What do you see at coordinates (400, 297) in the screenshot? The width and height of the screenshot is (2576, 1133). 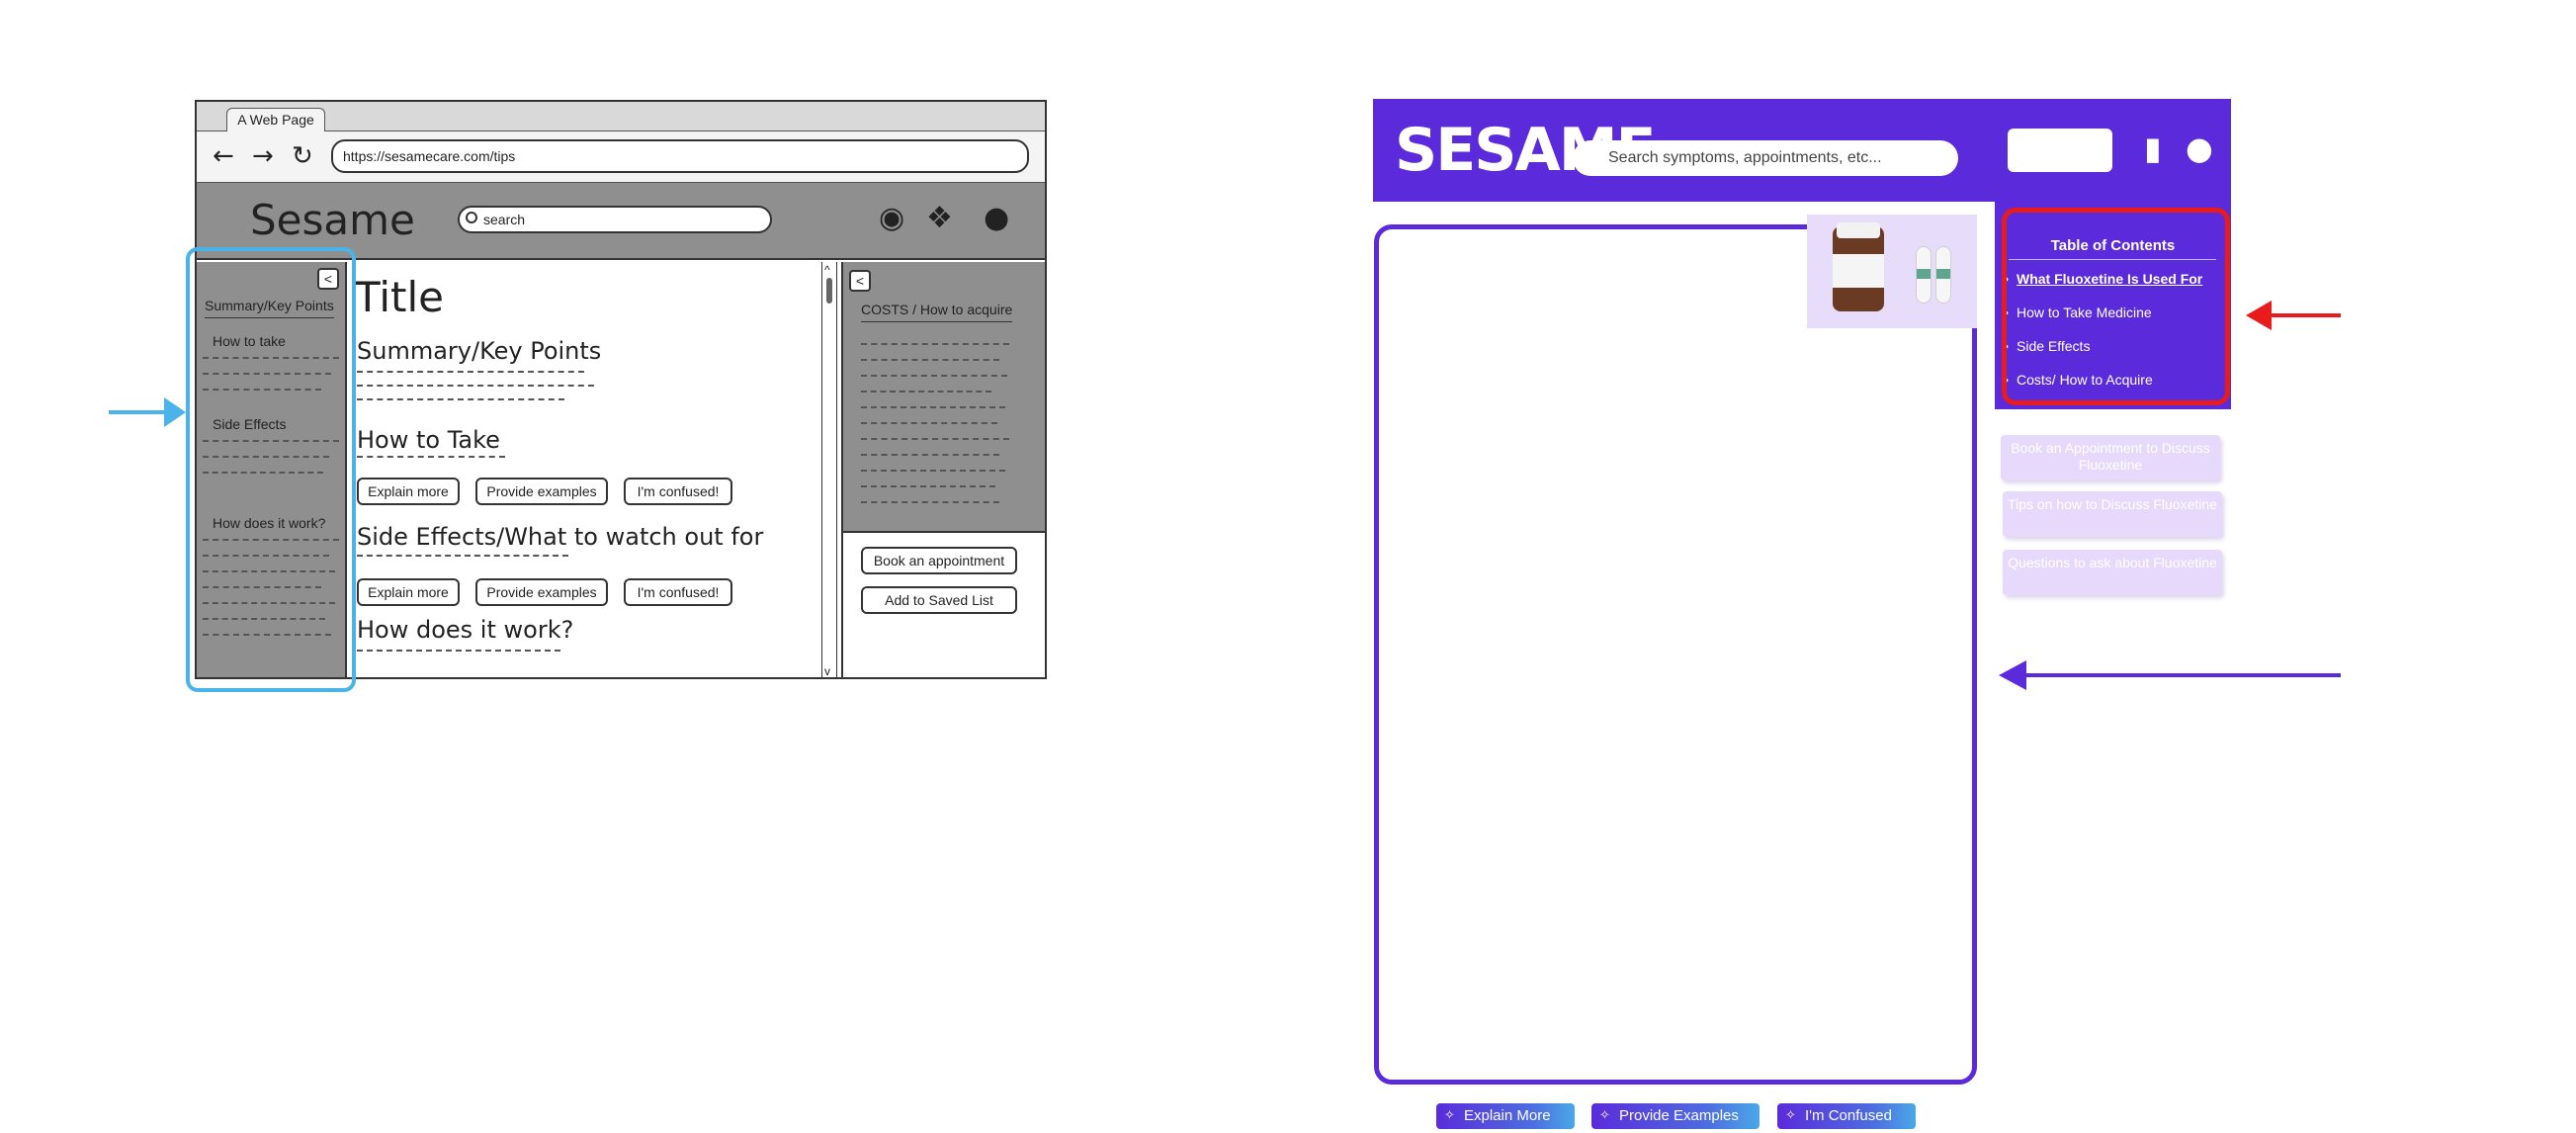 I see `page-title: Title` at bounding box center [400, 297].